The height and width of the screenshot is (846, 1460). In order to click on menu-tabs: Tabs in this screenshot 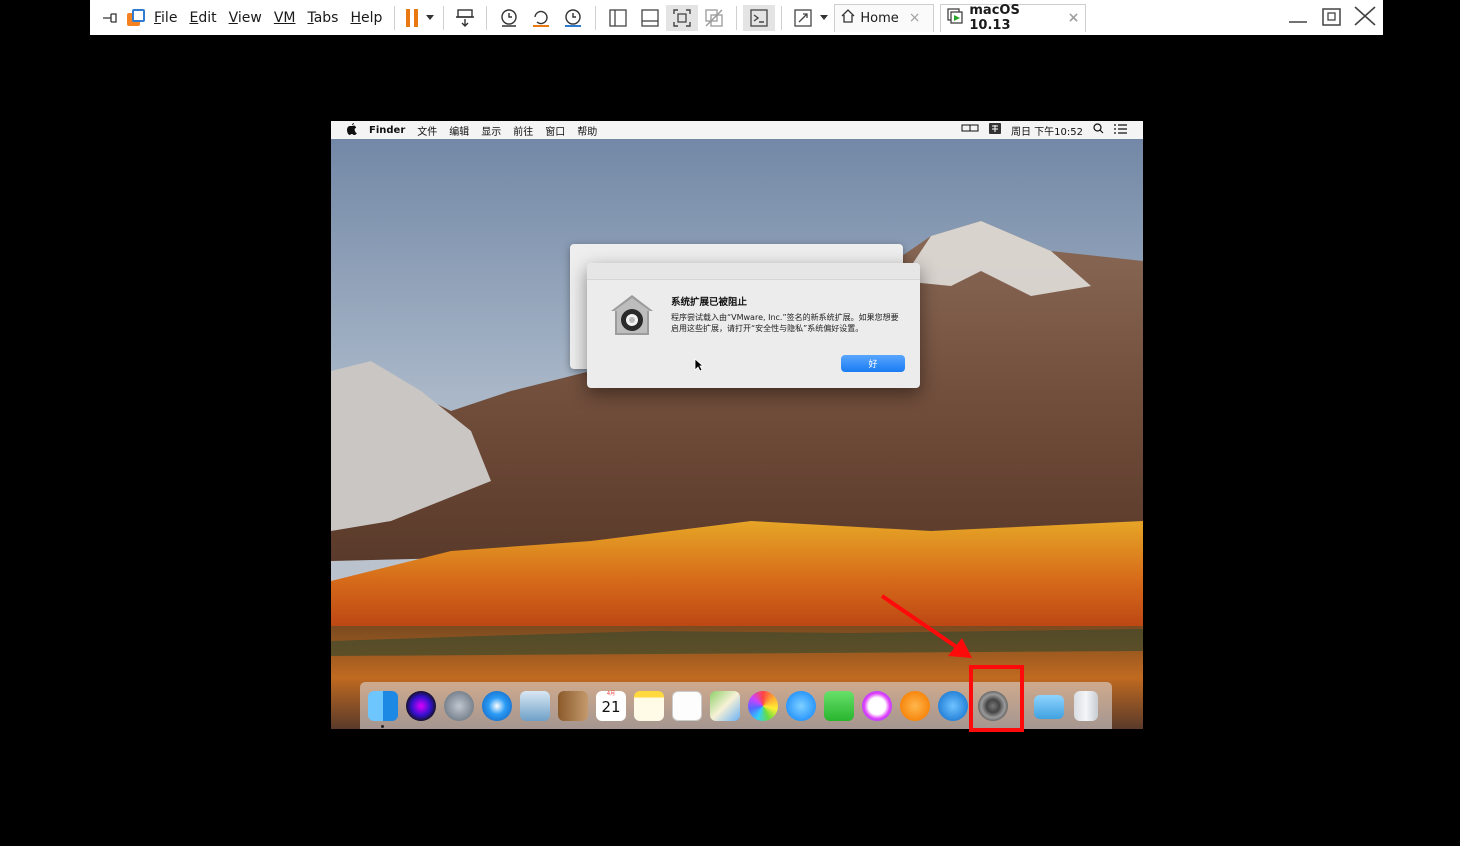, I will do `click(322, 18)`.